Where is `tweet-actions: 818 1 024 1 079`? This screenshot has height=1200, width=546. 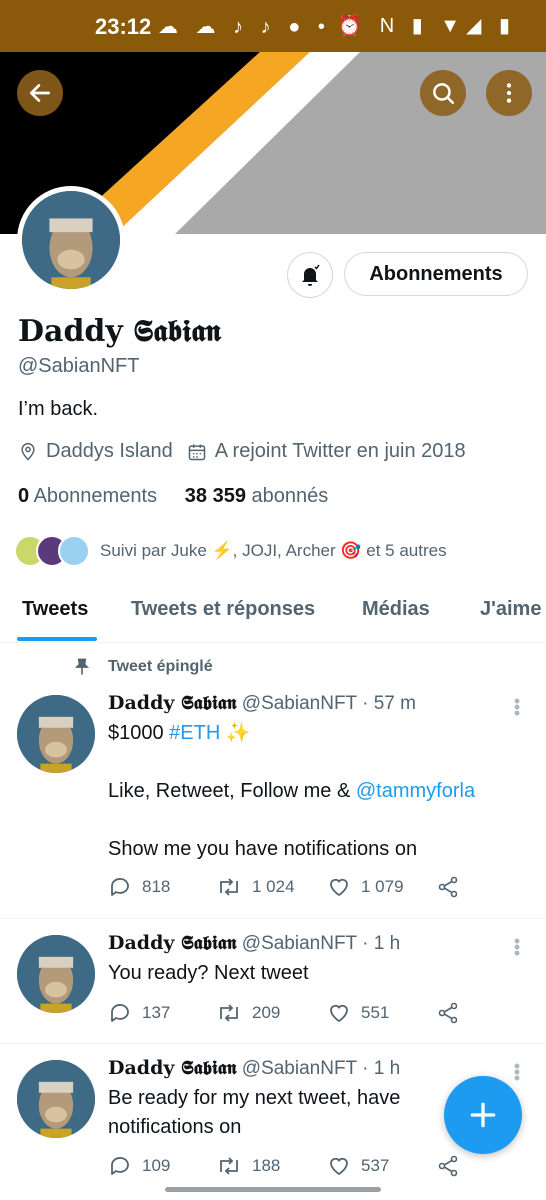 tweet-actions: 818 1 024 1 079 is located at coordinates (298, 890).